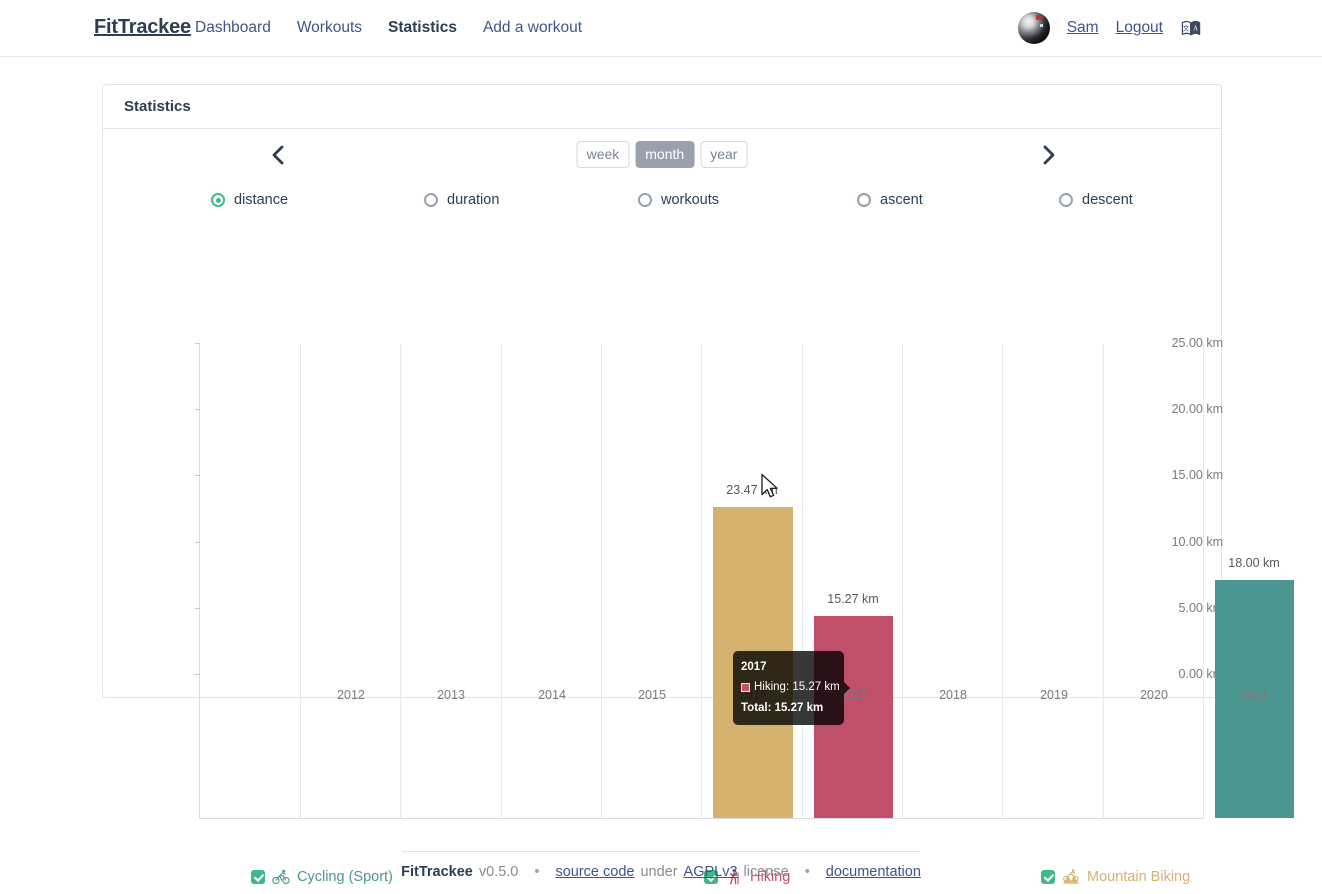  Describe the element at coordinates (532, 28) in the screenshot. I see `nav-item-add-a-workout: Add a workout` at that location.